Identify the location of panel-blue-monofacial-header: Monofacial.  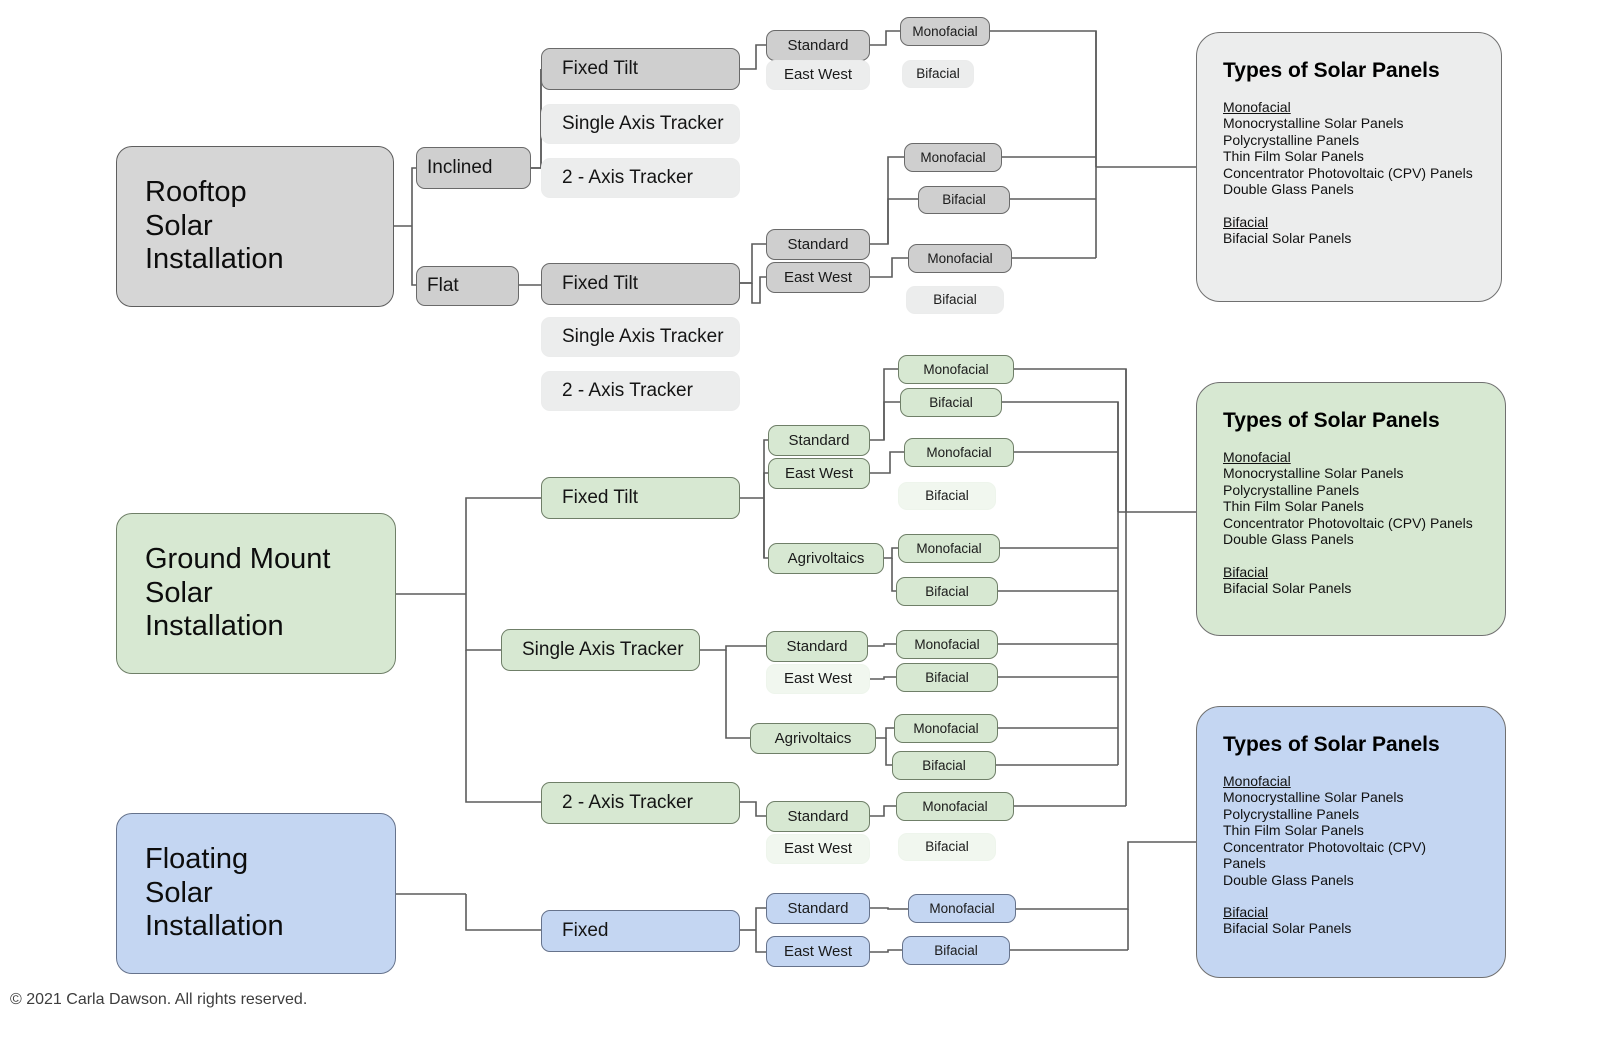
(1257, 781).